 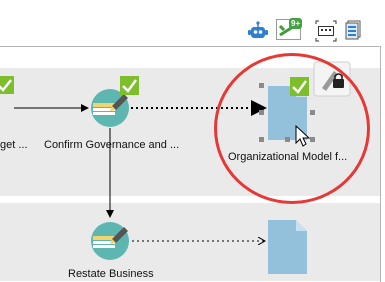 I want to click on budget-task-check-icon, so click(x=7, y=85).